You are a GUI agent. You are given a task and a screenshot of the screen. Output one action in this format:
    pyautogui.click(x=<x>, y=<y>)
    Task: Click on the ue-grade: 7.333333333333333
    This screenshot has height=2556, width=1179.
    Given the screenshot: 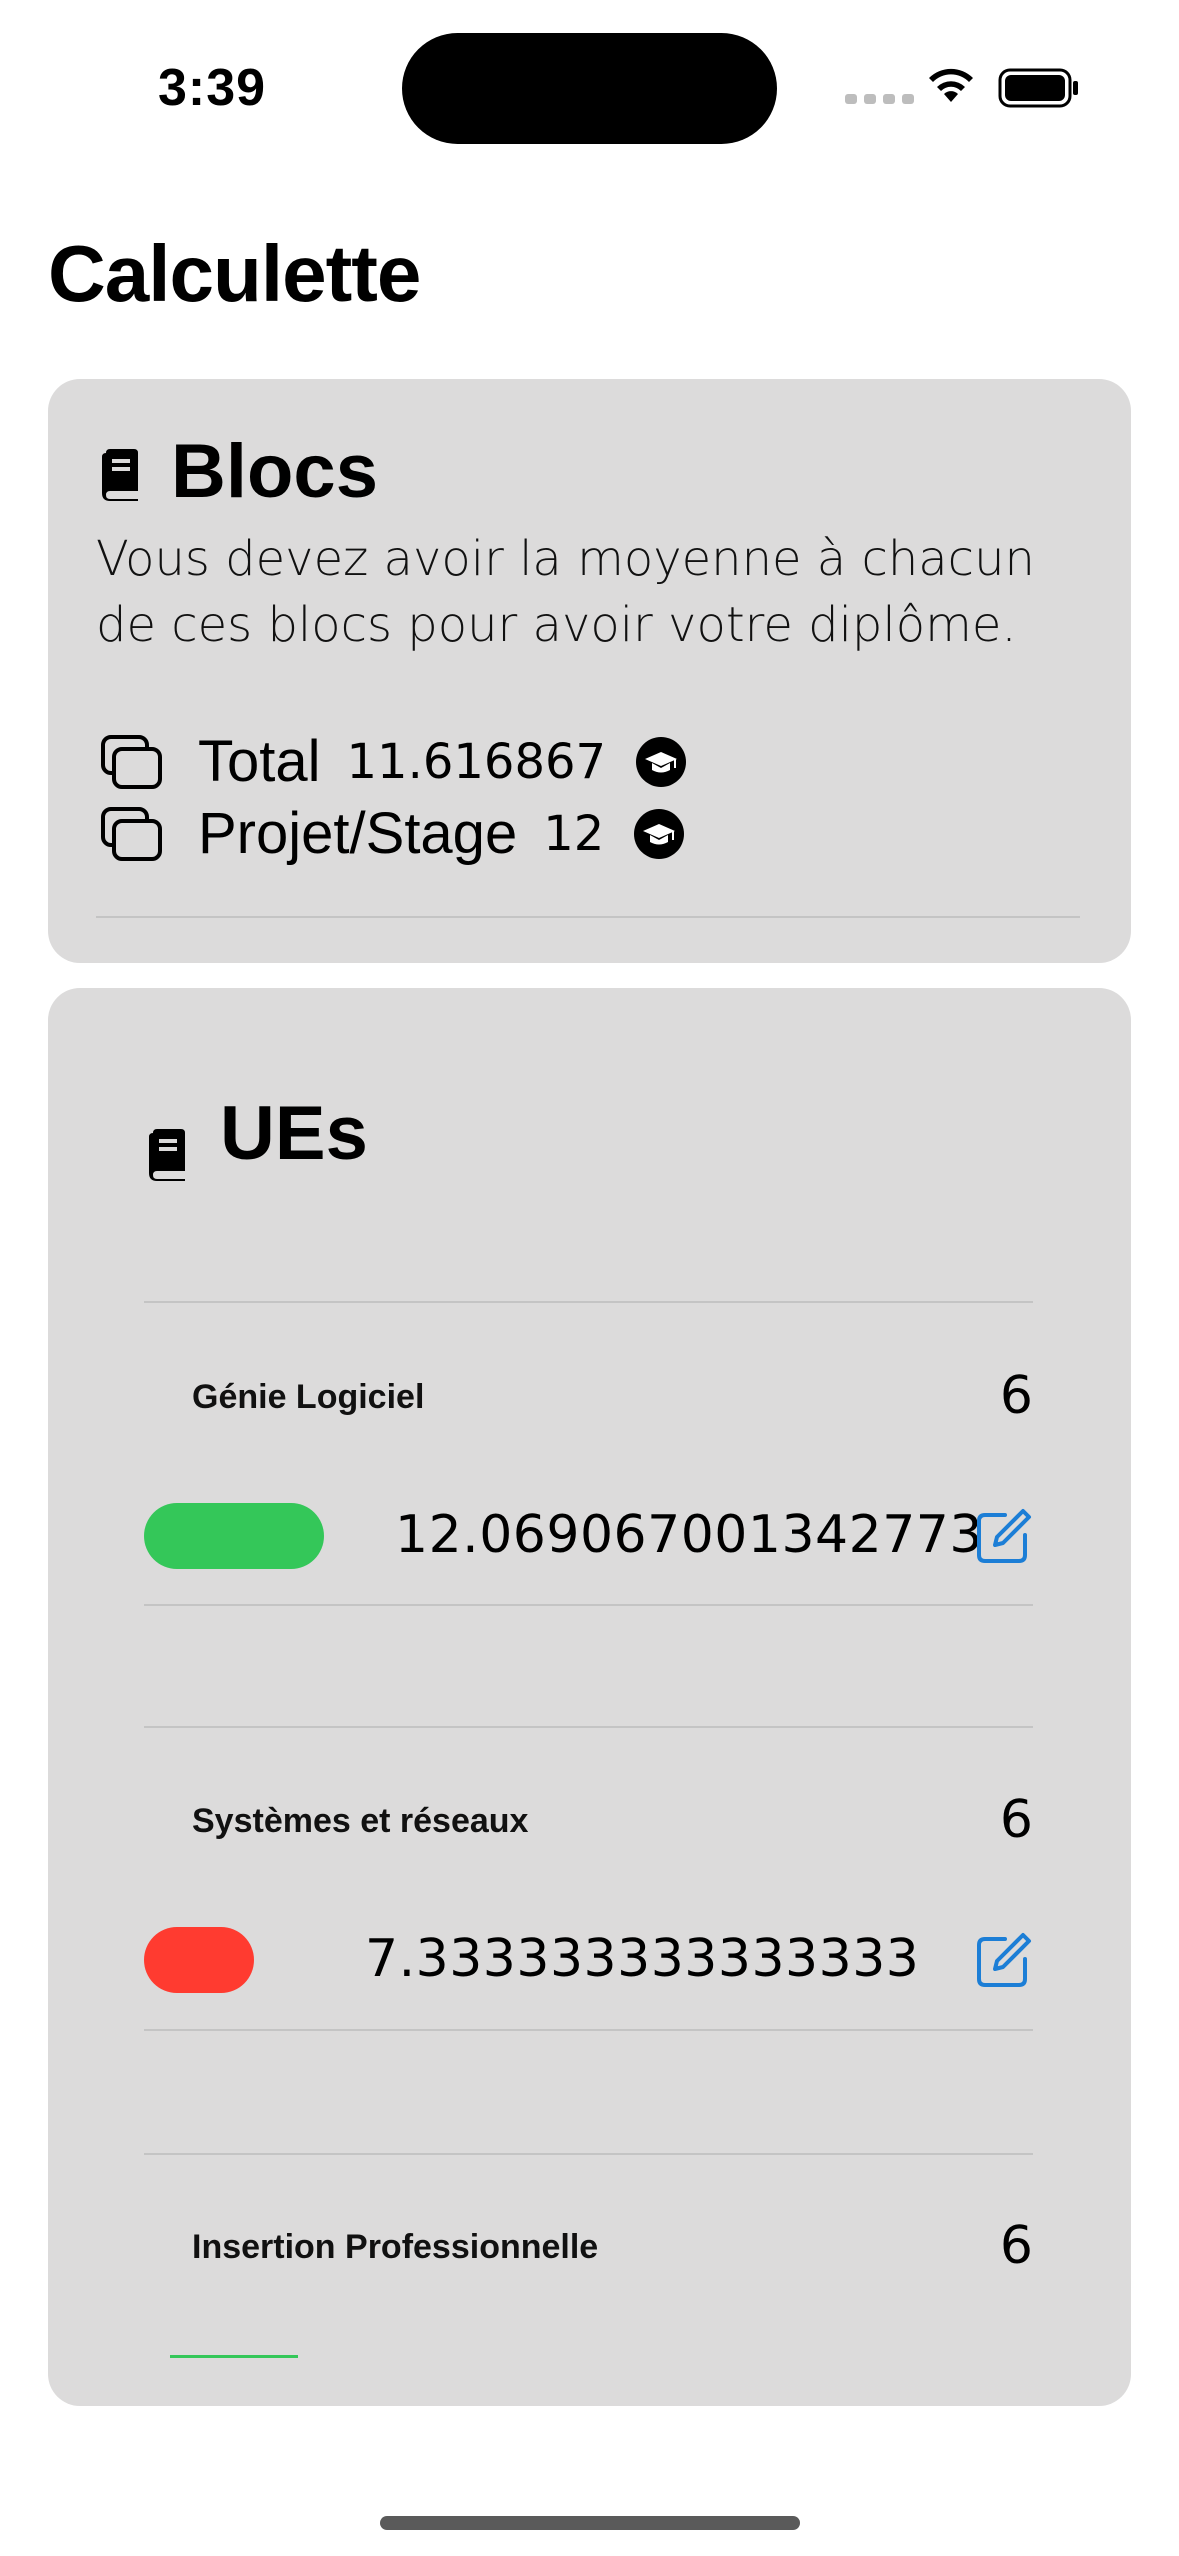 What is the action you would take?
    pyautogui.click(x=642, y=1959)
    